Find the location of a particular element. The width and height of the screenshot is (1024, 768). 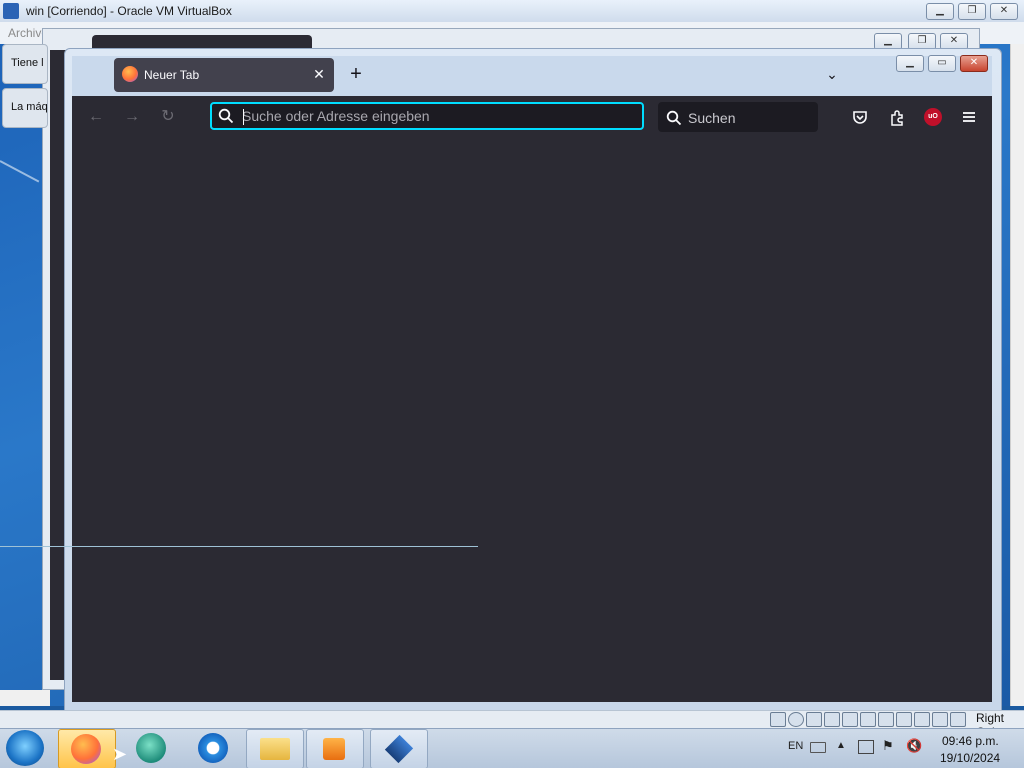

reload-icon: ↻ is located at coordinates (168, 117).